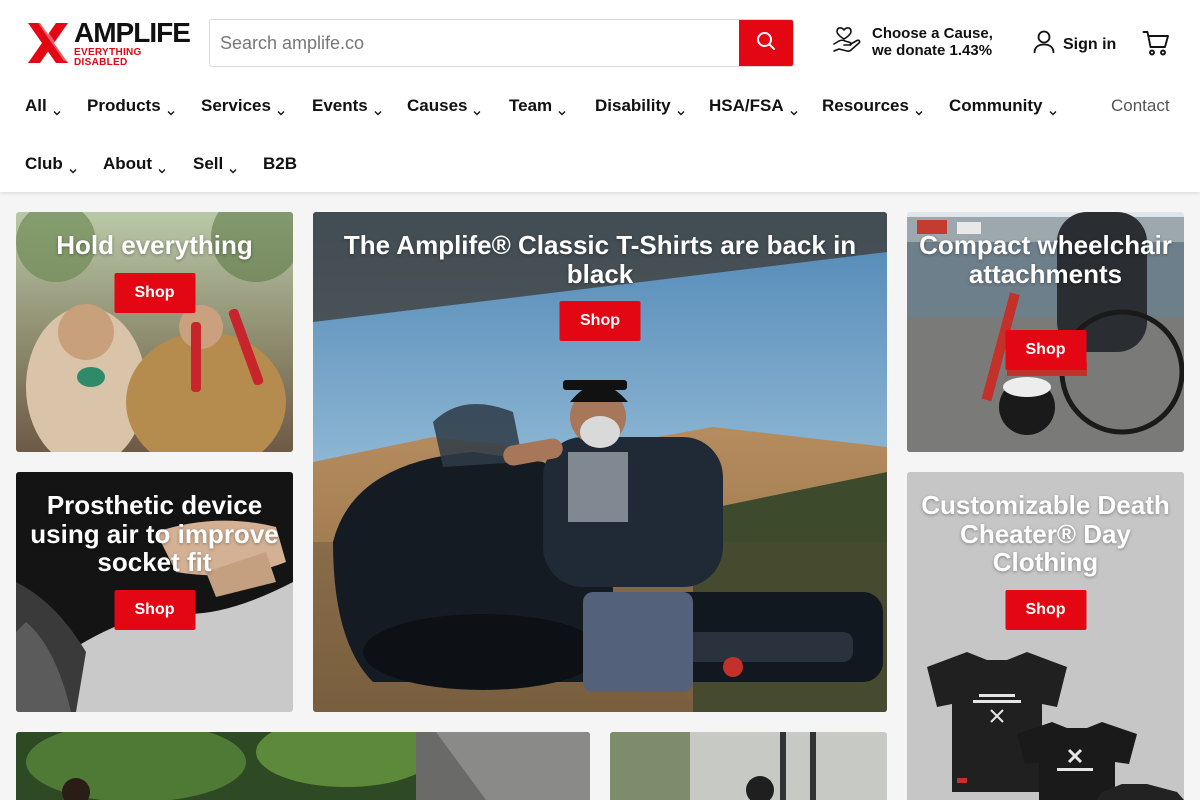  I want to click on sign-in-link: Sign in, so click(1074, 44).